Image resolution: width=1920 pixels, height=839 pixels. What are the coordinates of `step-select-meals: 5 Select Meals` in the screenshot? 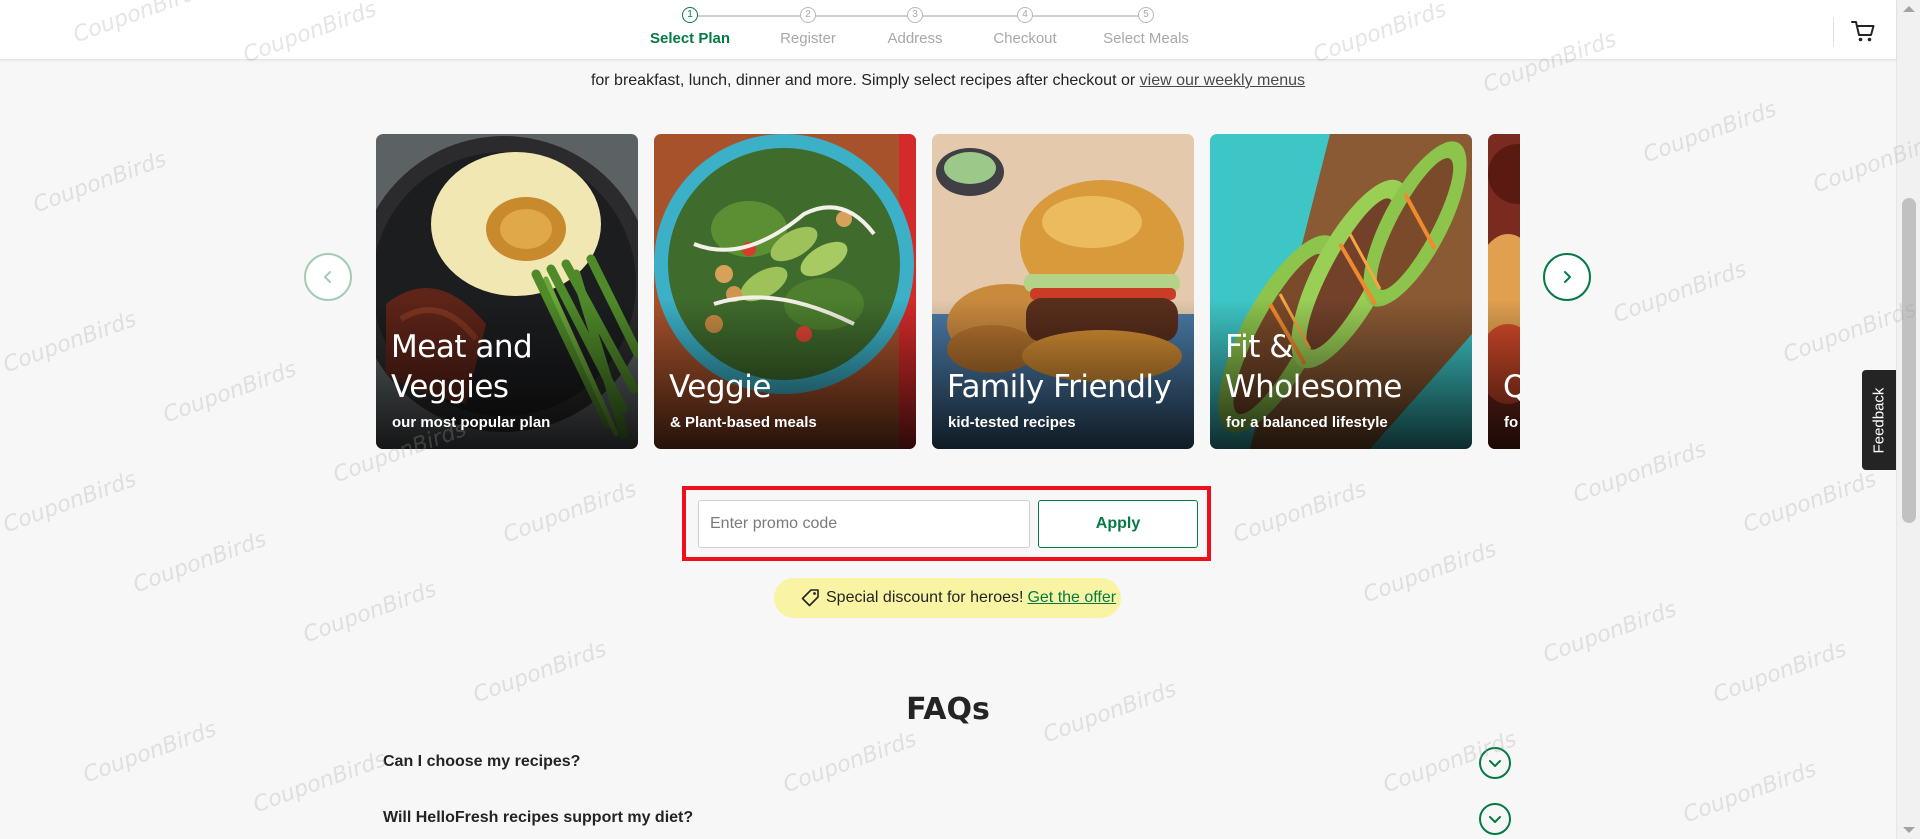 It's located at (1146, 27).